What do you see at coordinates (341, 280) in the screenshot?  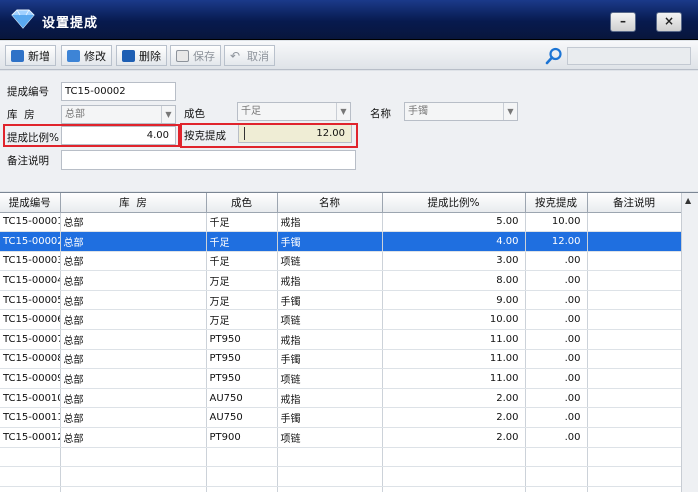 I see `table-row: TC15-00004 总部 万足 戒指 8.00.00` at bounding box center [341, 280].